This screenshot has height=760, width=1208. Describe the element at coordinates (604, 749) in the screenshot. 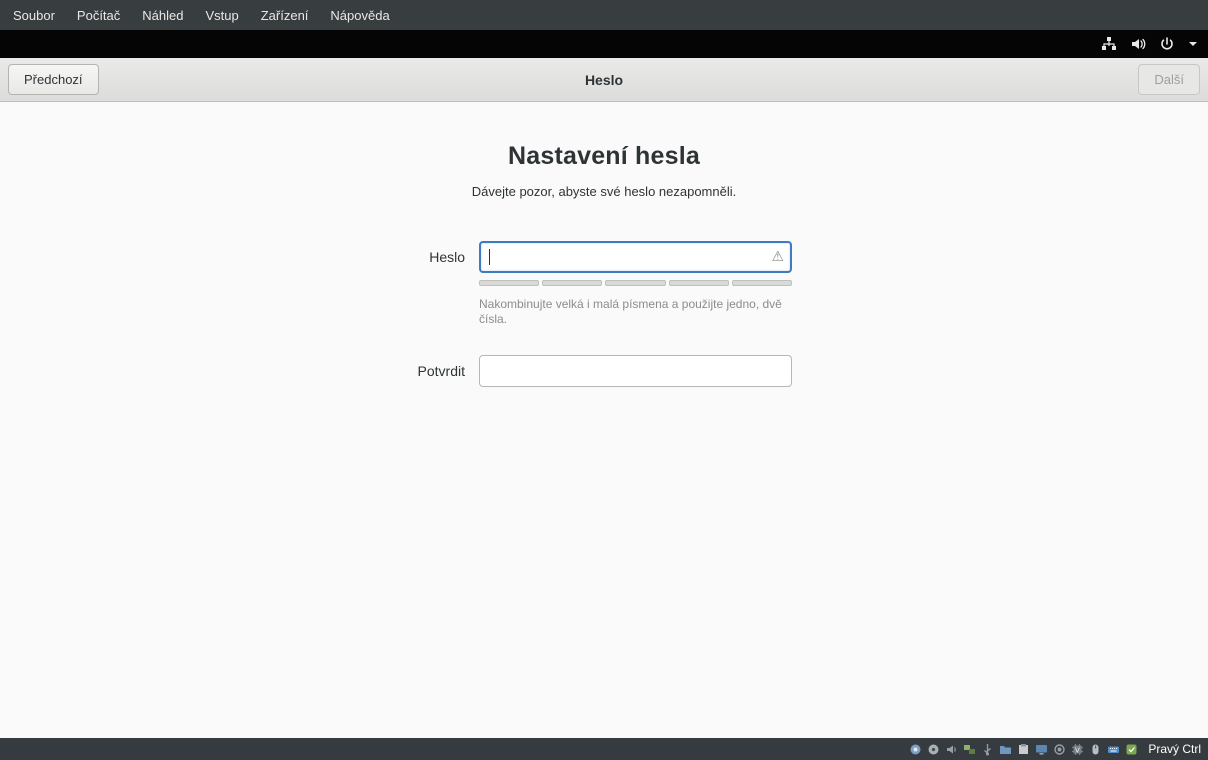

I see `vbox-statusbar: V Pravý Ctrl` at that location.